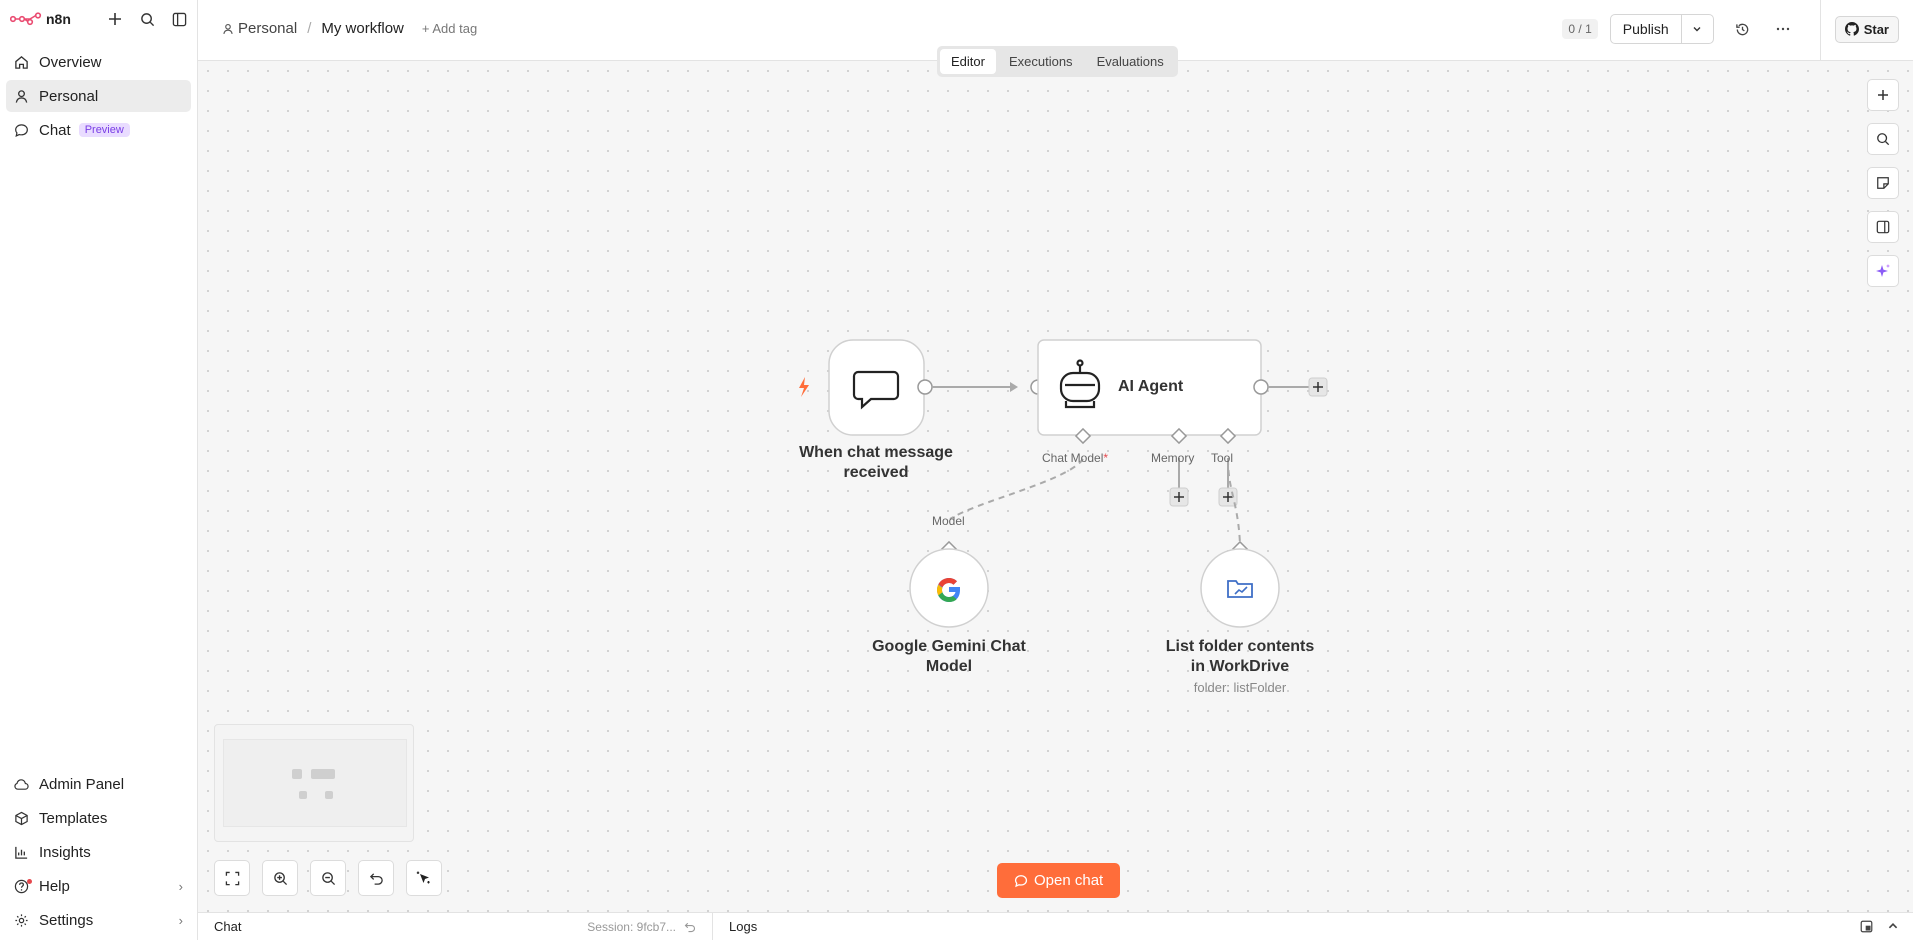 This screenshot has width=1913, height=940. Describe the element at coordinates (147, 19) in the screenshot. I see `search-icon` at that location.